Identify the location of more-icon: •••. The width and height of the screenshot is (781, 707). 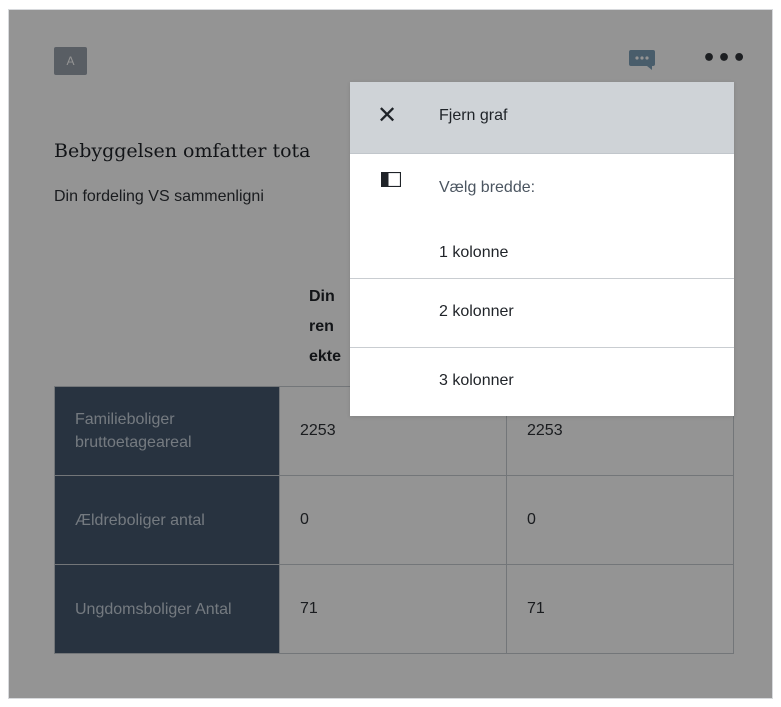
(724, 59).